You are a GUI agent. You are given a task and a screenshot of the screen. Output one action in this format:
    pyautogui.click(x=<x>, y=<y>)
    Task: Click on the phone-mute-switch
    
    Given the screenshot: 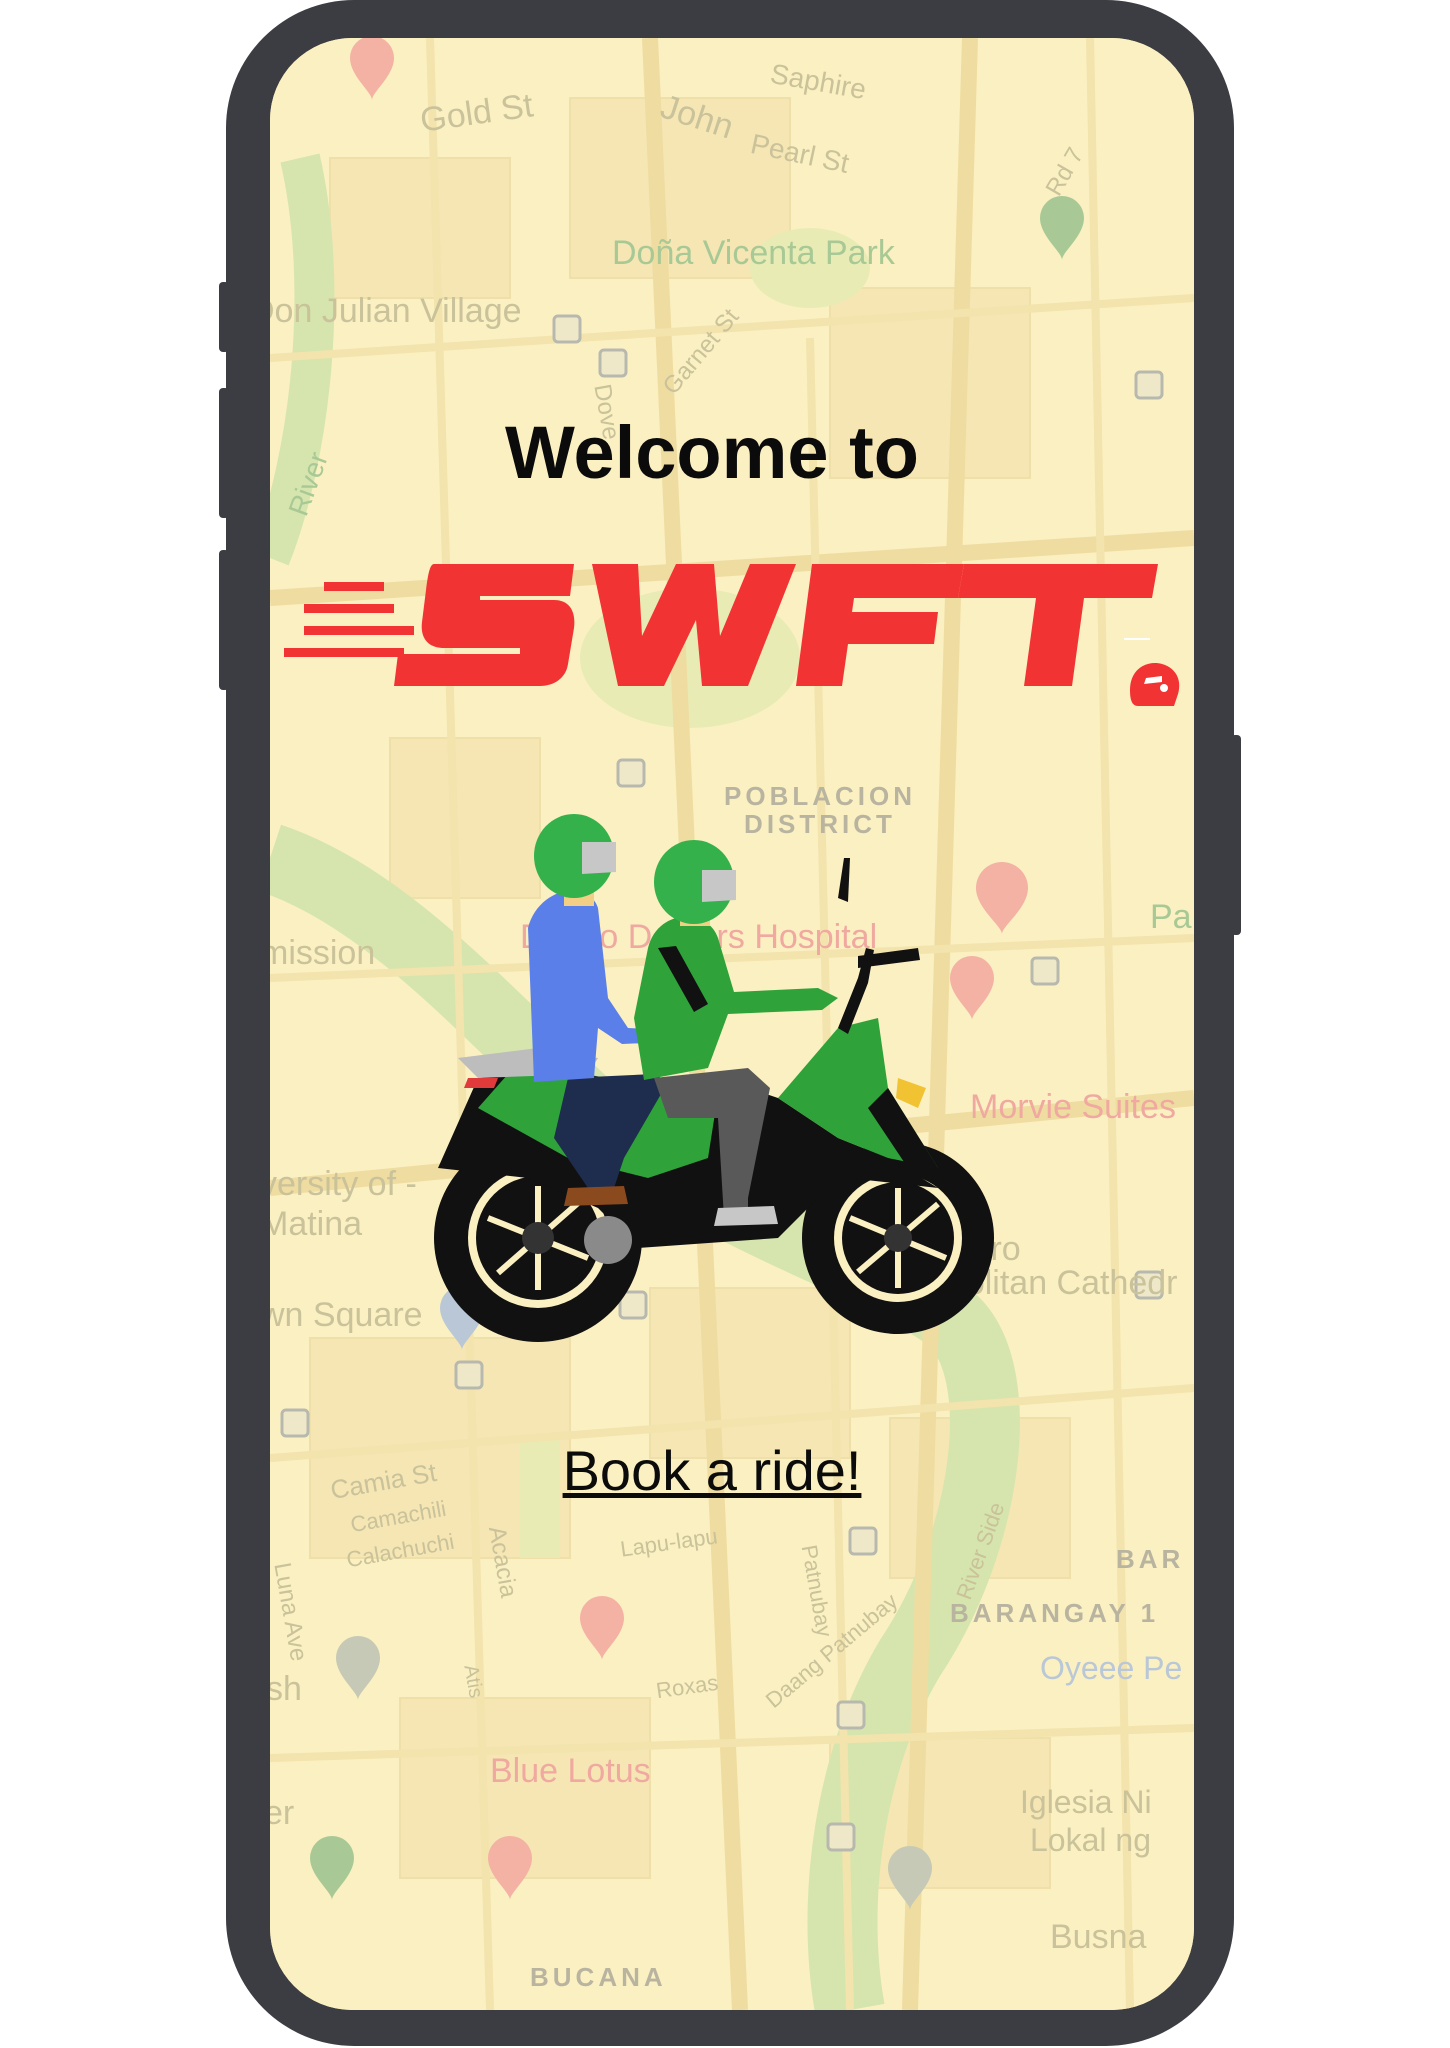 What is the action you would take?
    pyautogui.click(x=224, y=317)
    